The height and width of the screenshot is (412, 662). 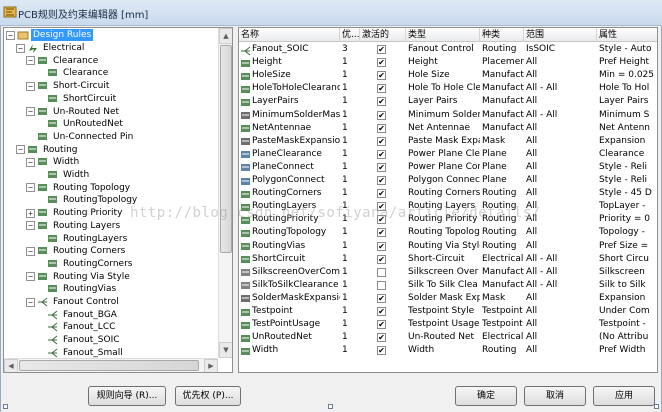 I want to click on rule-name-cell: PlaneConnect, so click(x=289, y=167).